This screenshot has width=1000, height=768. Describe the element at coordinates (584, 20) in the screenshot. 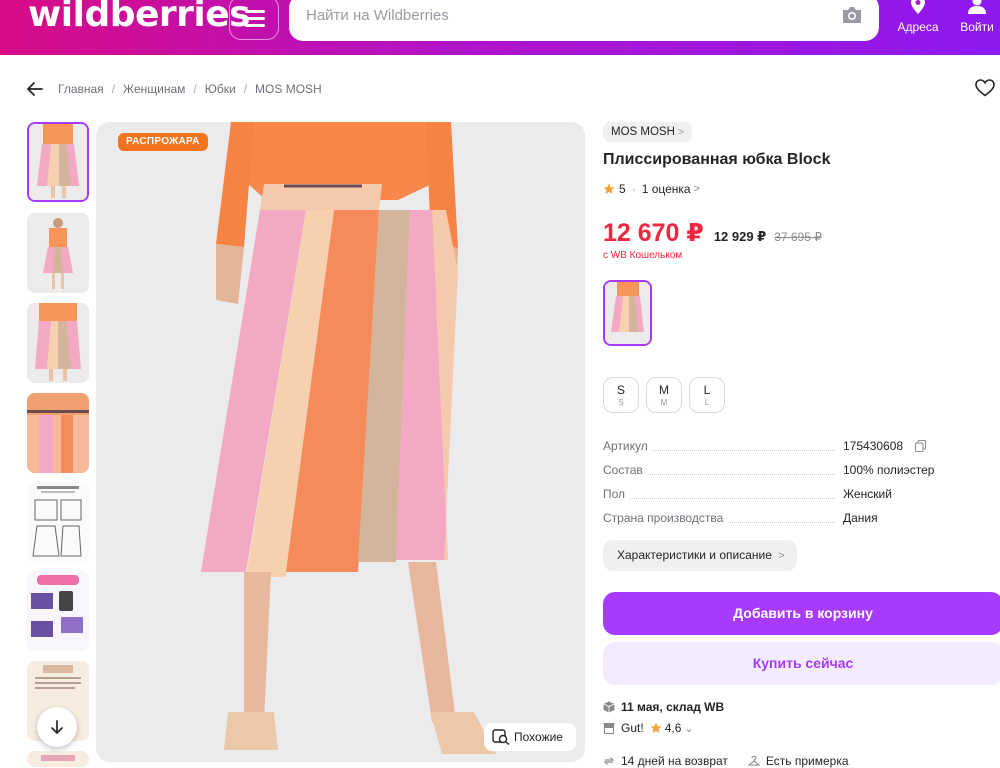

I see `search-input: Найти на Wildberries` at that location.